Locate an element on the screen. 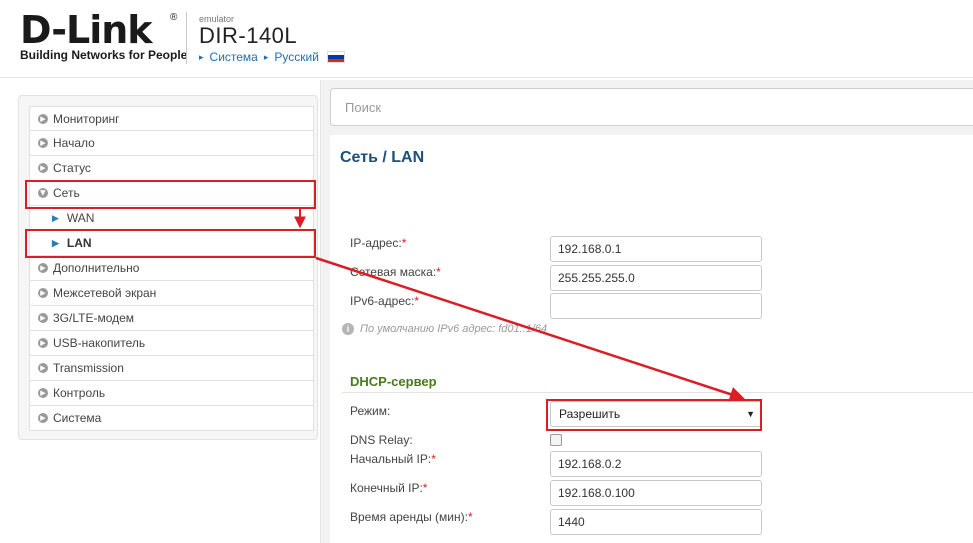 Image resolution: width=973 pixels, height=543 pixels. page-title-page: LAN is located at coordinates (408, 157).